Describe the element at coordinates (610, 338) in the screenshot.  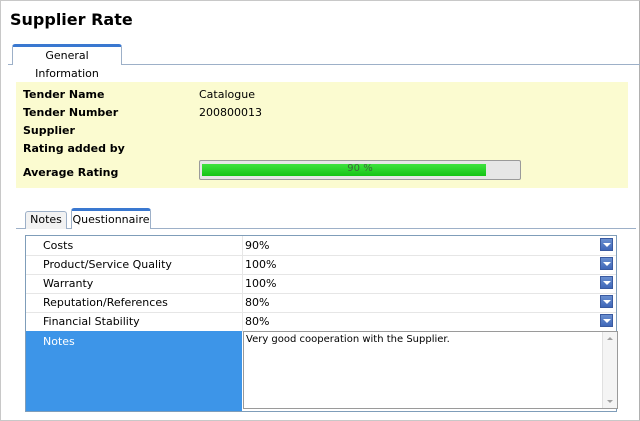
I see `scroll-up-icon` at that location.